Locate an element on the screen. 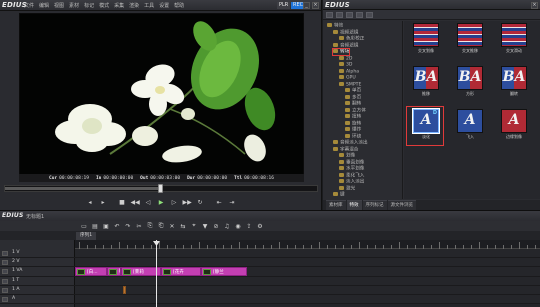  open-icon: ▤ is located at coordinates (95, 226).